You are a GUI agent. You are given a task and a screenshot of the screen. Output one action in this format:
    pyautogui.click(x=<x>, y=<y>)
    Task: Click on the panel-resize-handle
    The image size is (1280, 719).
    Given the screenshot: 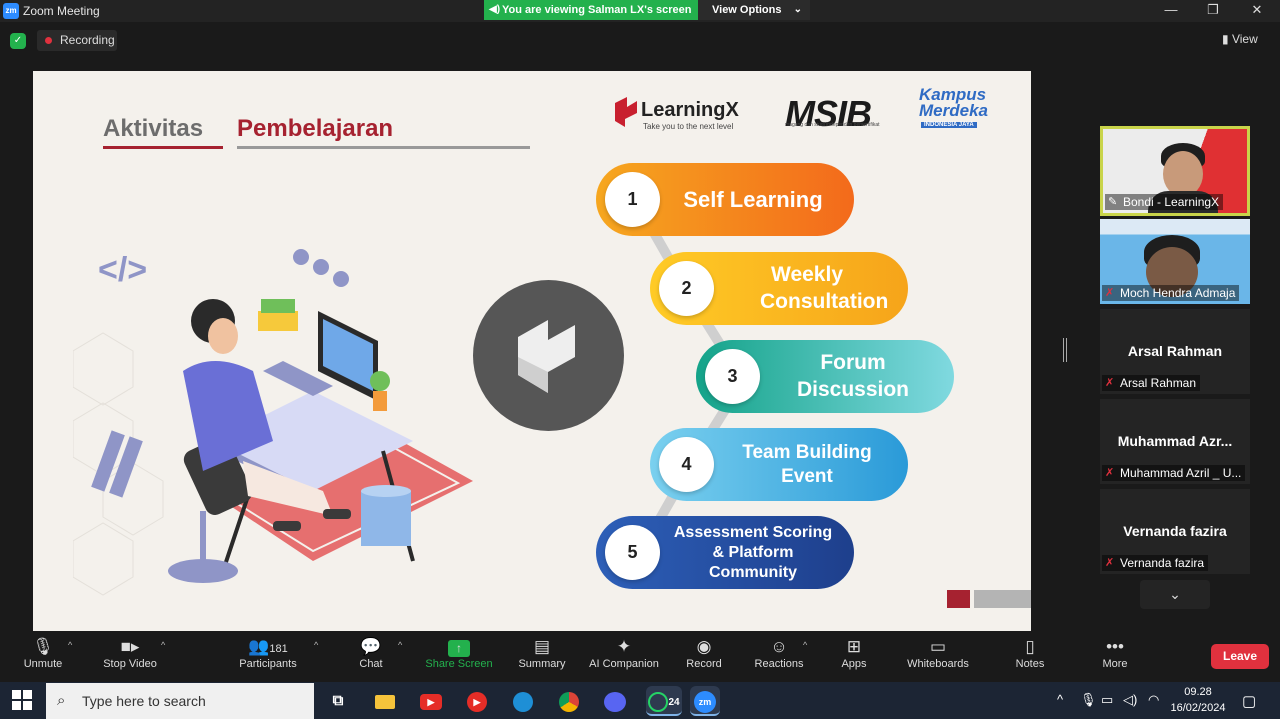 What is the action you would take?
    pyautogui.click(x=1065, y=350)
    